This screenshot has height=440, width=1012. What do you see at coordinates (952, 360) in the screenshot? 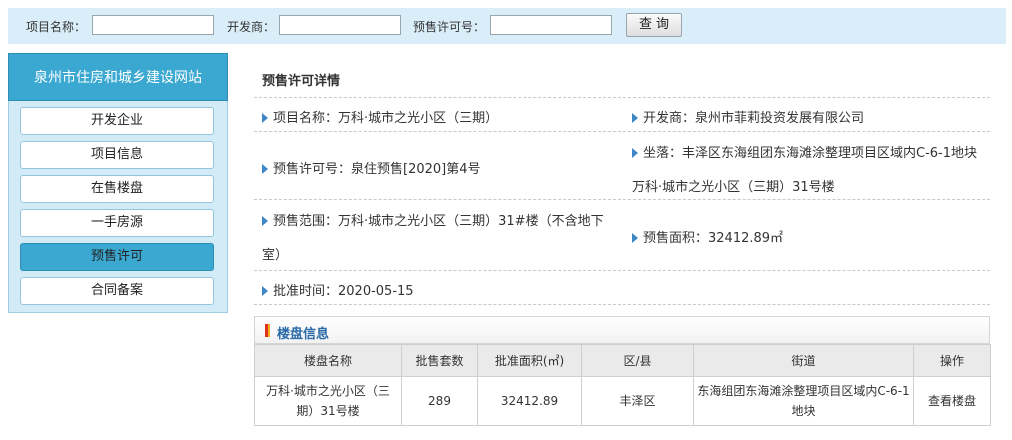
I see `column-header: 操作` at bounding box center [952, 360].